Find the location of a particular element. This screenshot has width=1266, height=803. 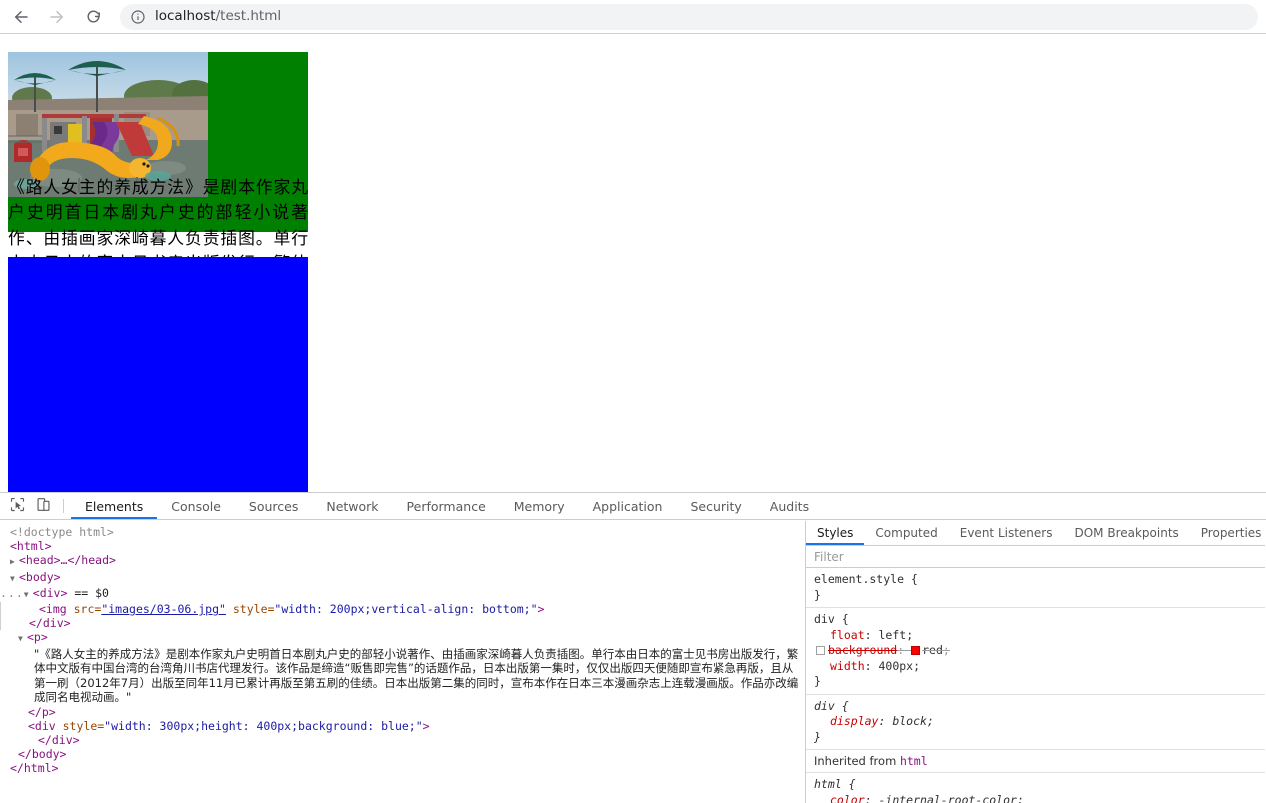

device-toolbar-button is located at coordinates (43, 506).